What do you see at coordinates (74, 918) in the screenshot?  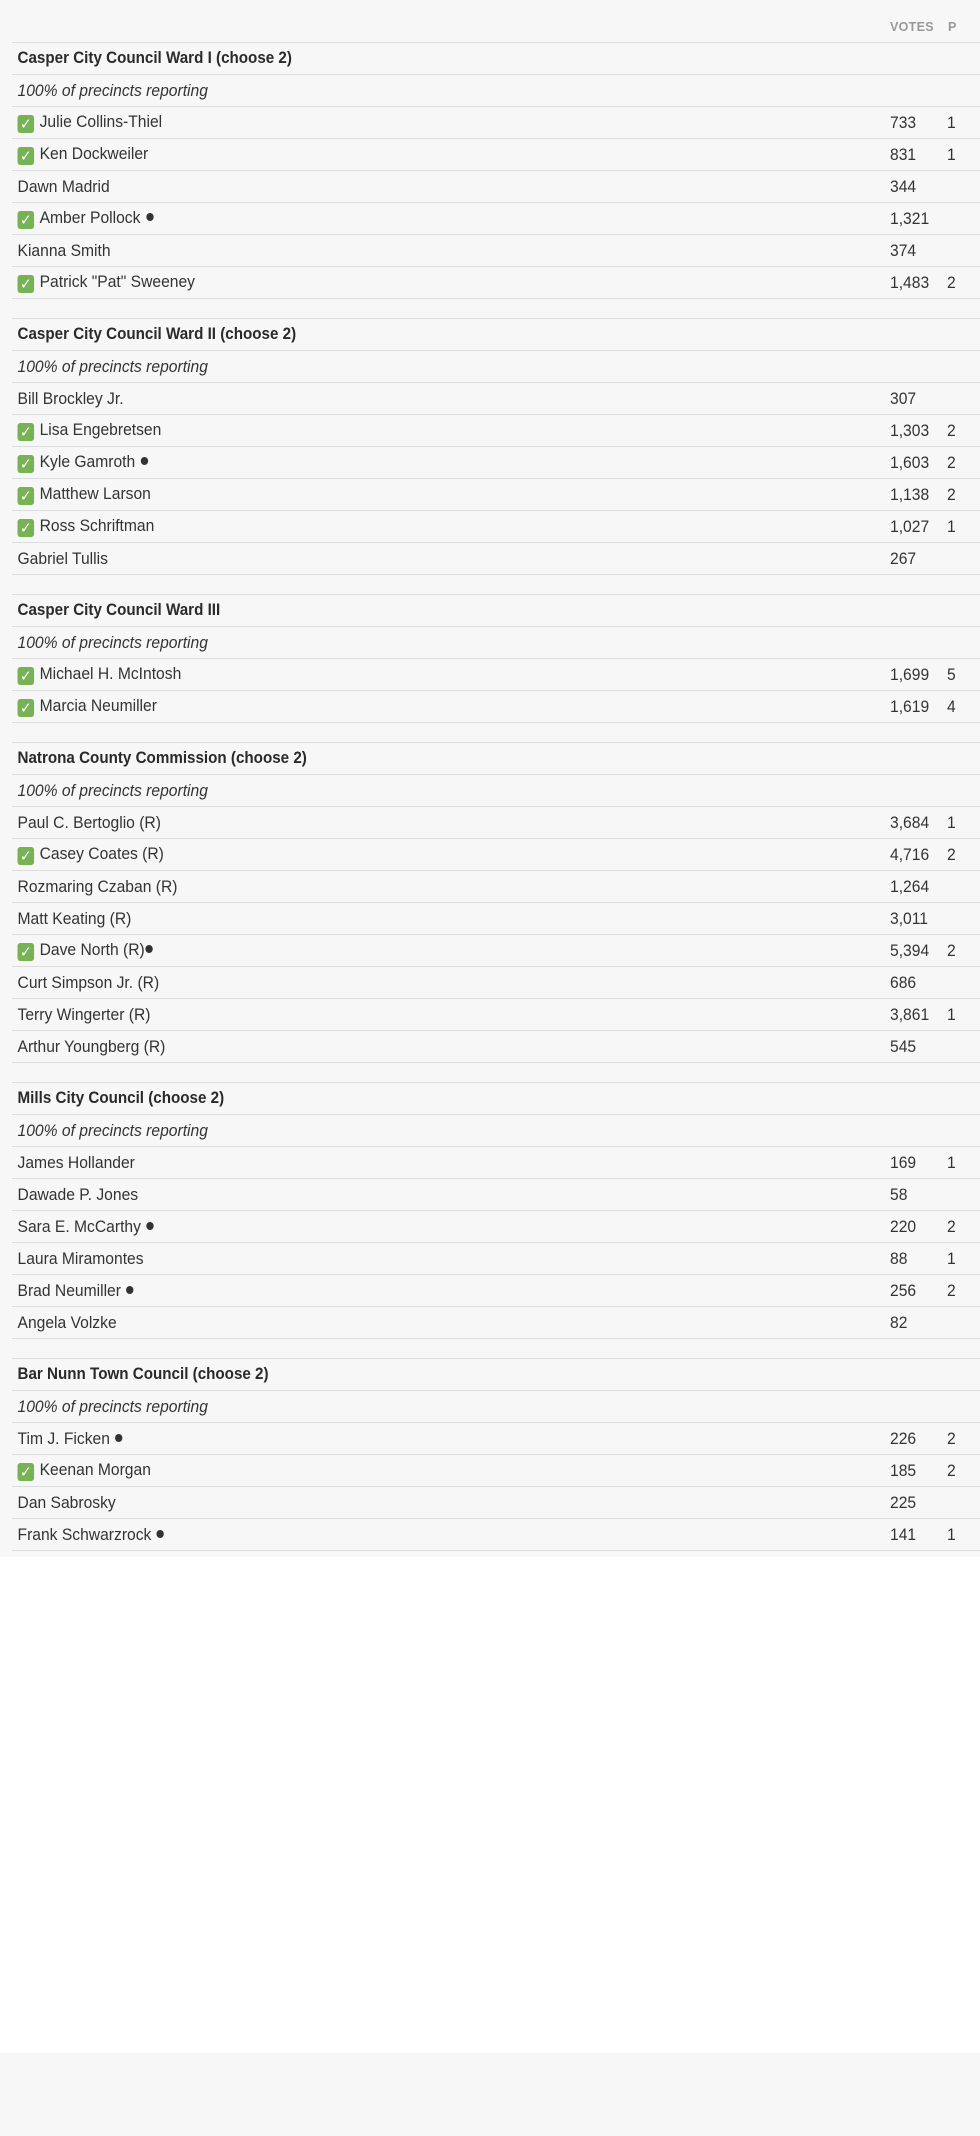 I see `candidate-name: Matt Keating (R)` at bounding box center [74, 918].